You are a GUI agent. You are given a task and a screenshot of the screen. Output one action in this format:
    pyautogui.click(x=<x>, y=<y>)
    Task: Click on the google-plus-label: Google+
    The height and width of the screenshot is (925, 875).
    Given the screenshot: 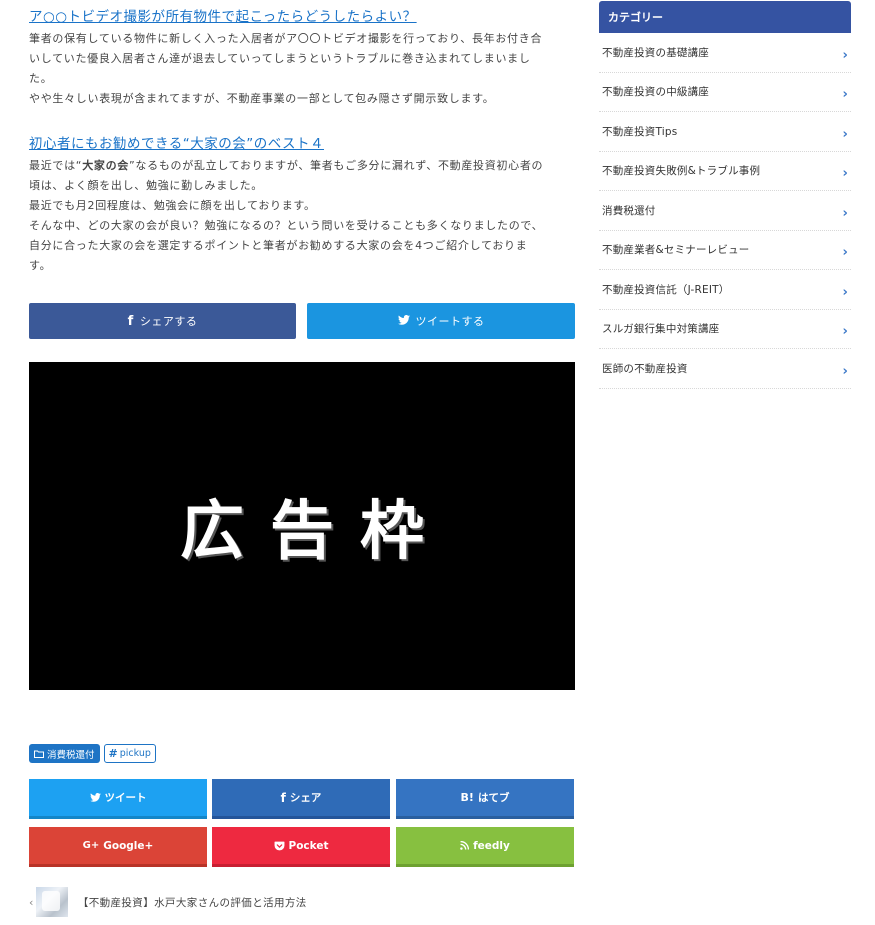 What is the action you would take?
    pyautogui.click(x=128, y=845)
    